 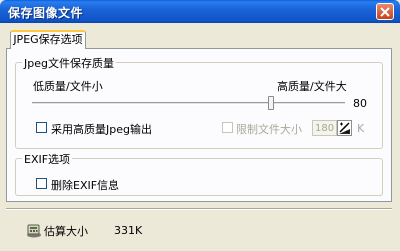 What do you see at coordinates (69, 63) in the screenshot?
I see `quality-group-legend: Jpeg文件保存质量` at bounding box center [69, 63].